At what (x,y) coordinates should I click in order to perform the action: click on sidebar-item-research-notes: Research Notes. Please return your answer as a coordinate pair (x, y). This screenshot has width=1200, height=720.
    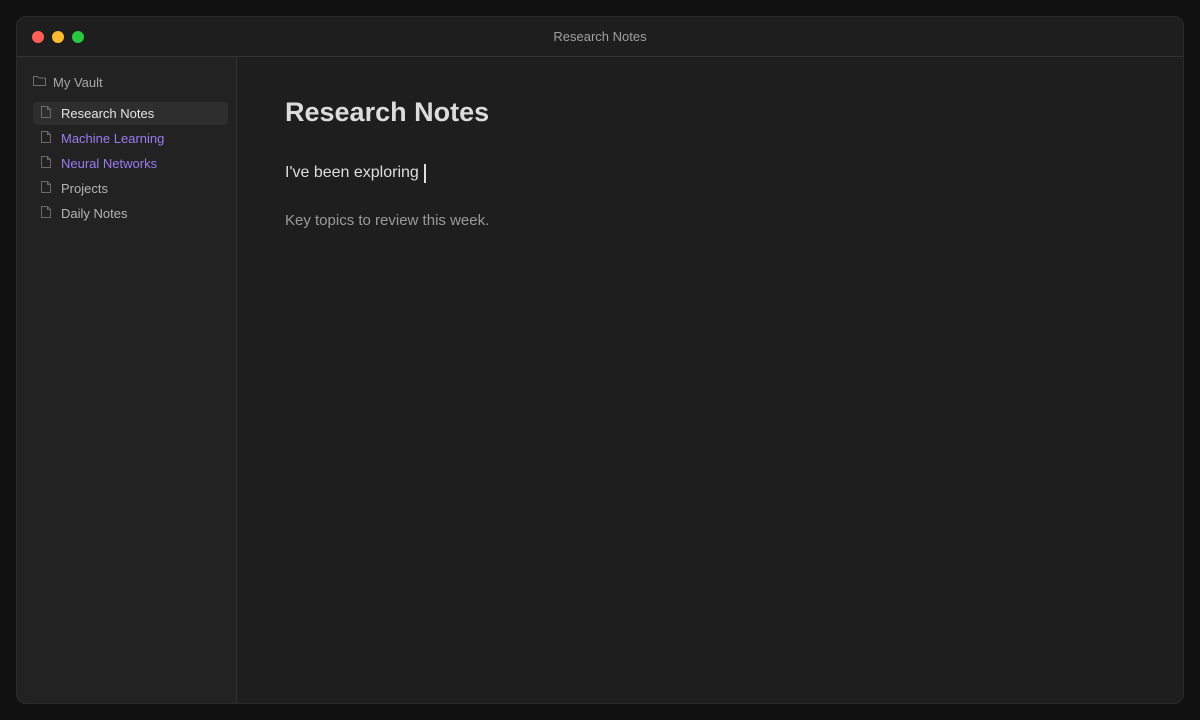
    Looking at the image, I should click on (130, 113).